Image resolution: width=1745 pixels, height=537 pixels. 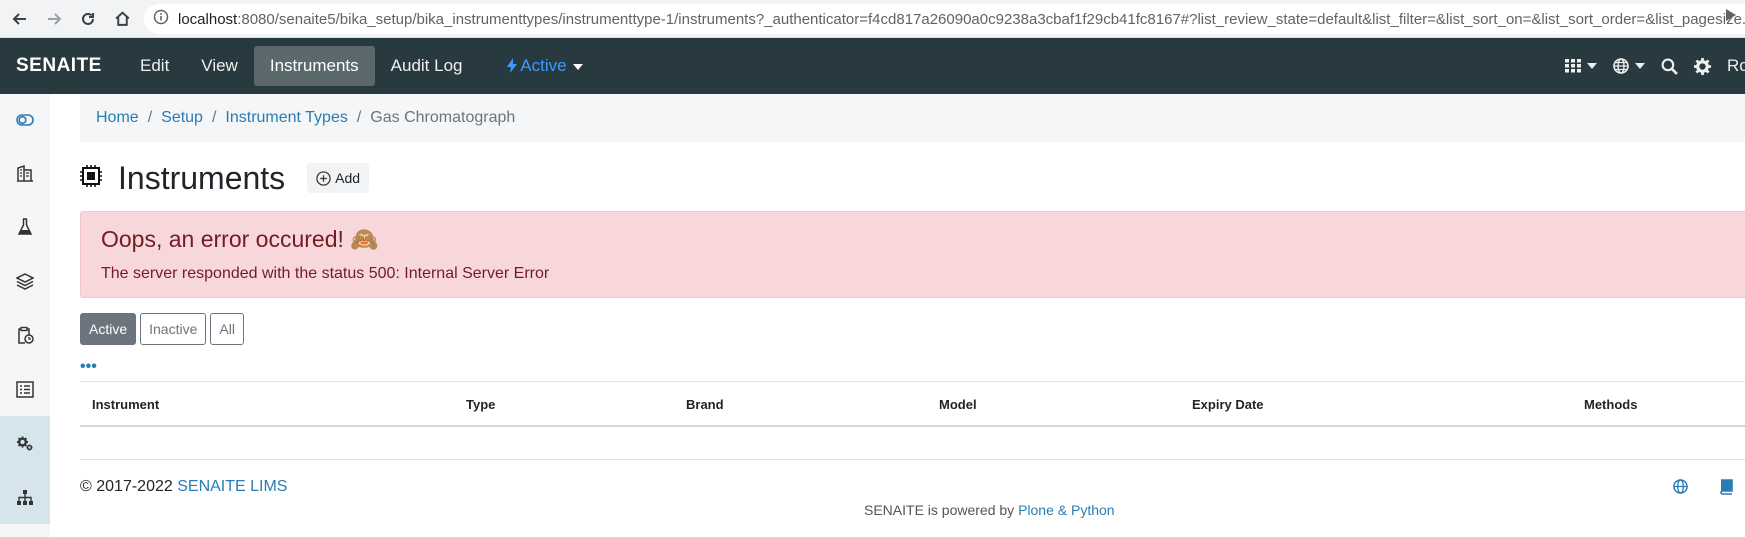 I want to click on flask-icon, so click(x=25, y=227).